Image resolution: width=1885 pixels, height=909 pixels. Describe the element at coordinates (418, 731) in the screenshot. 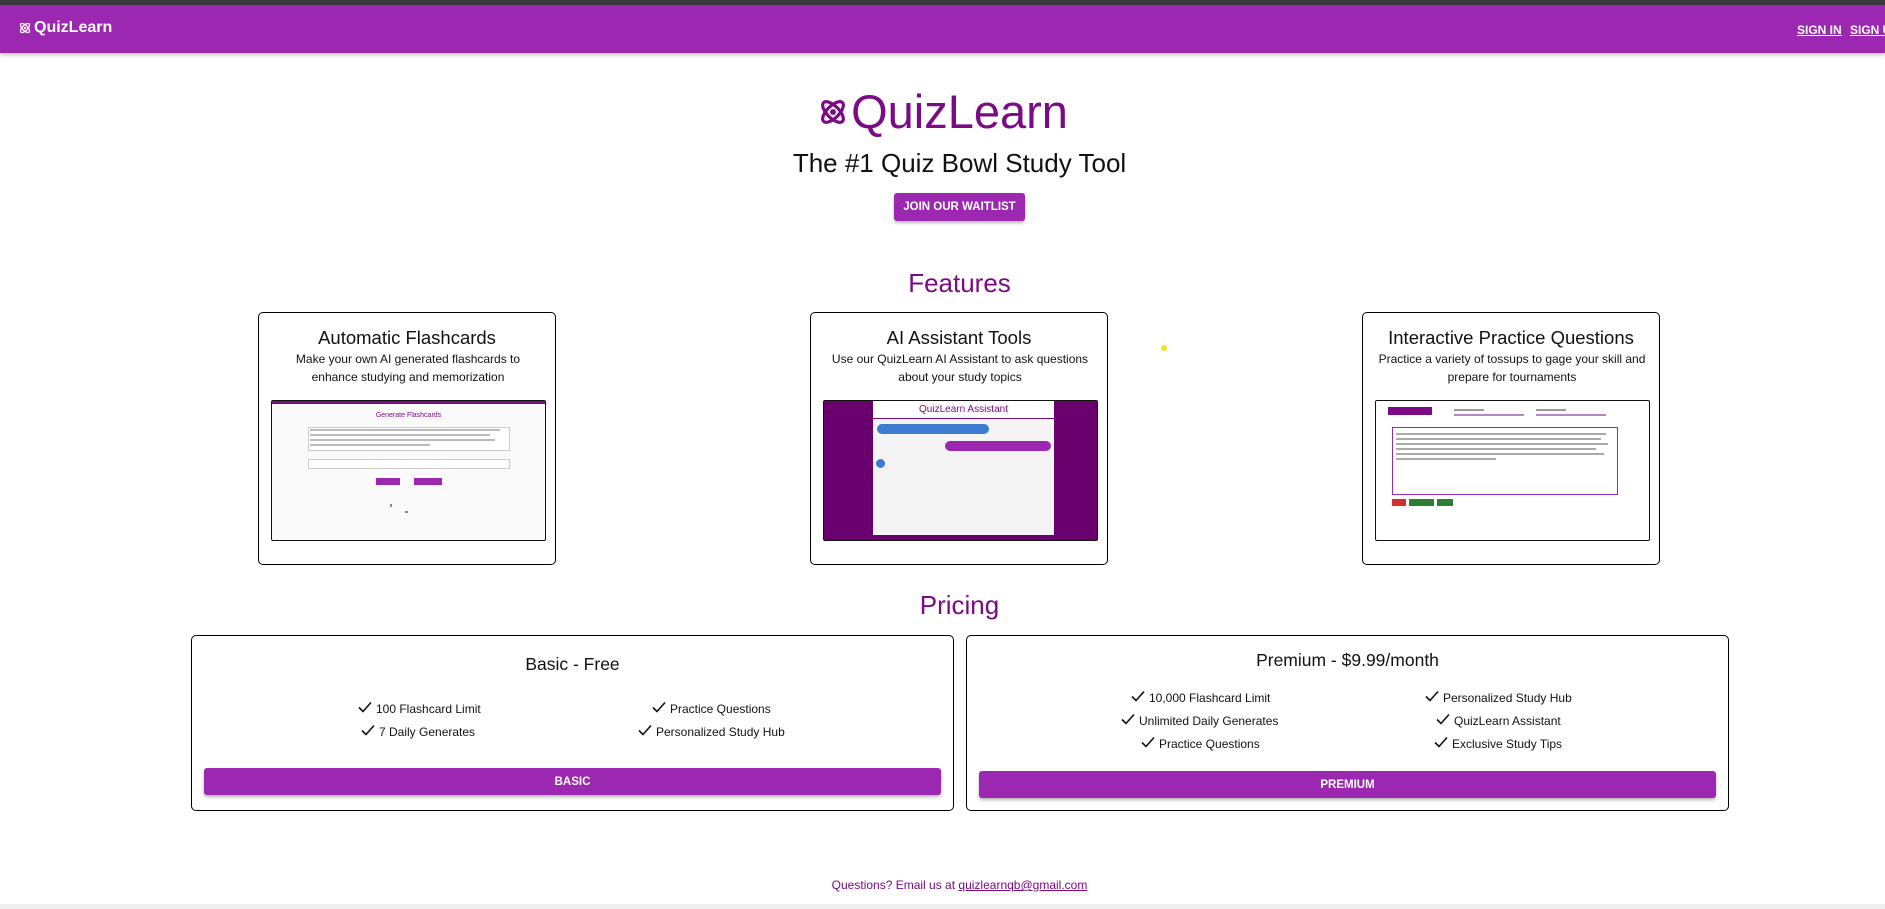

I see `plan-feature: 7 Daily Generates` at that location.